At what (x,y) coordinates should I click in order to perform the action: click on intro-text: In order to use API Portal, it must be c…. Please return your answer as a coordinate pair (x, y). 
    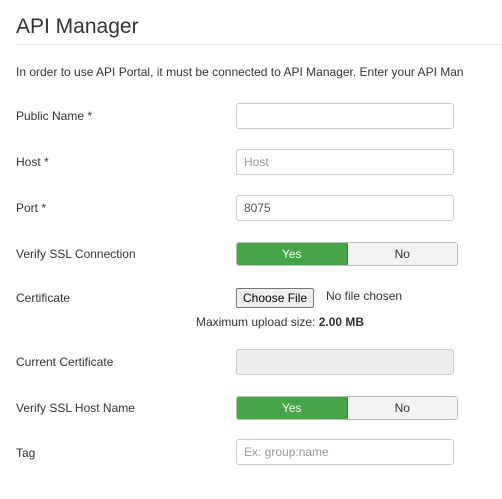
    Looking at the image, I should click on (240, 72).